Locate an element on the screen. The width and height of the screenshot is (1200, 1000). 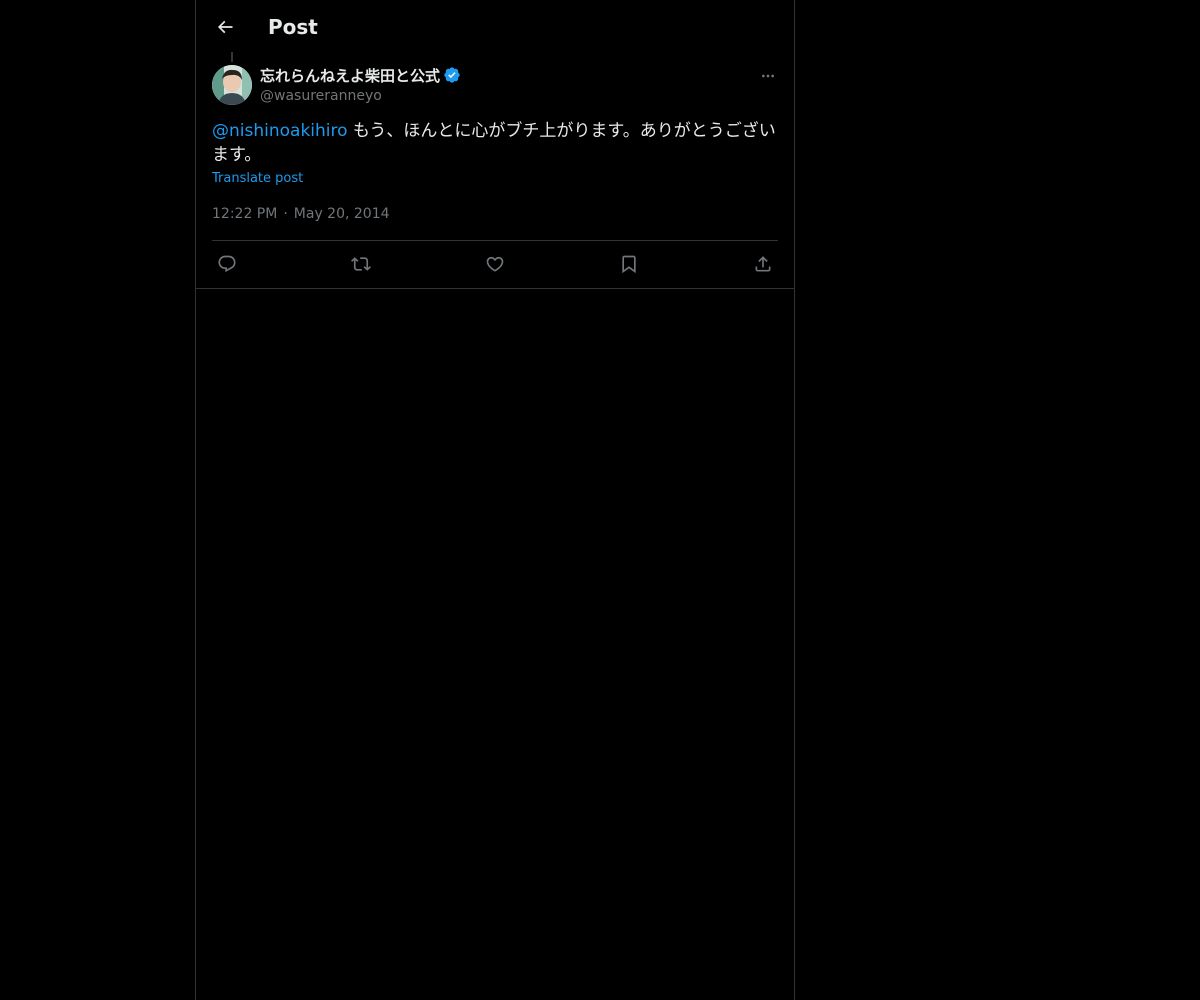
reply-icon is located at coordinates (227, 264).